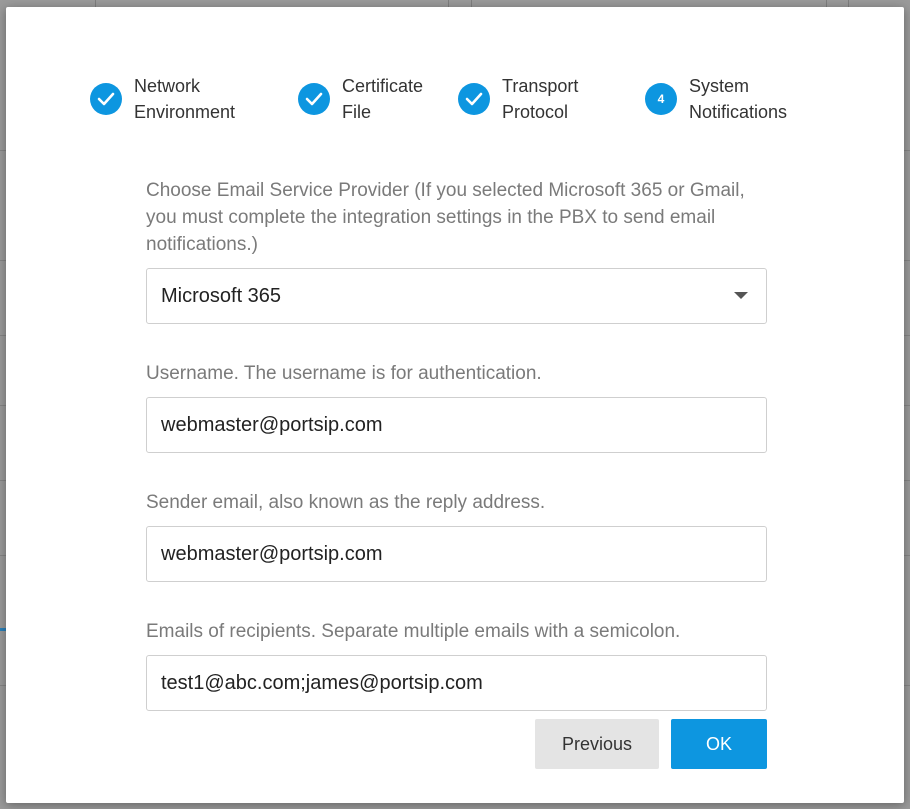 The width and height of the screenshot is (910, 809). What do you see at coordinates (456, 683) in the screenshot?
I see `recipients-input` at bounding box center [456, 683].